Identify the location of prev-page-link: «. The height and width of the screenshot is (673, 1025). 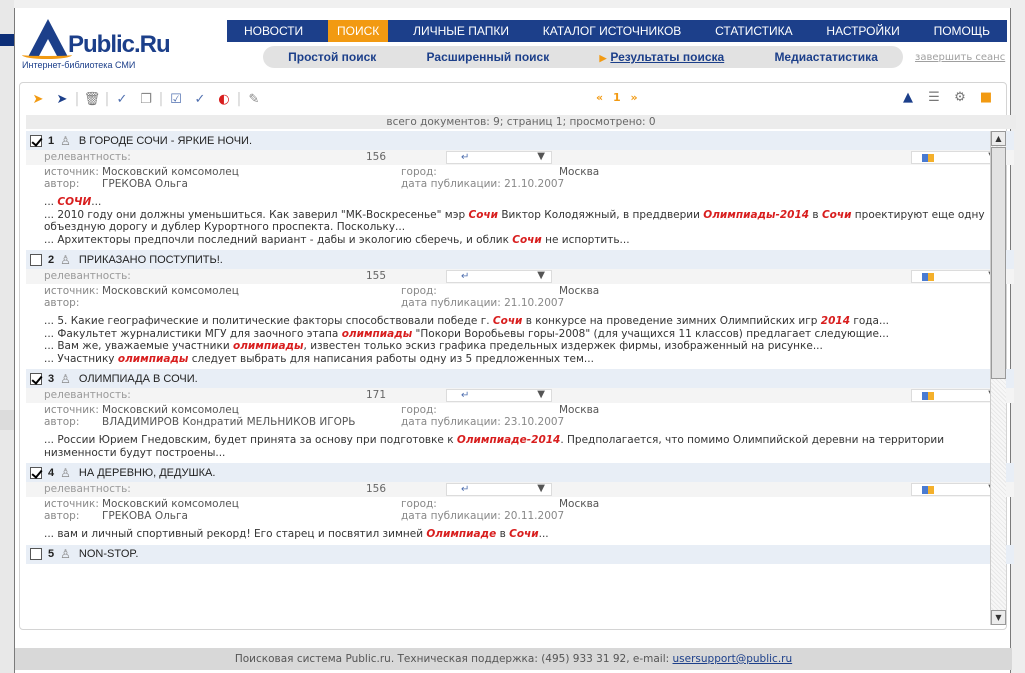
(599, 97).